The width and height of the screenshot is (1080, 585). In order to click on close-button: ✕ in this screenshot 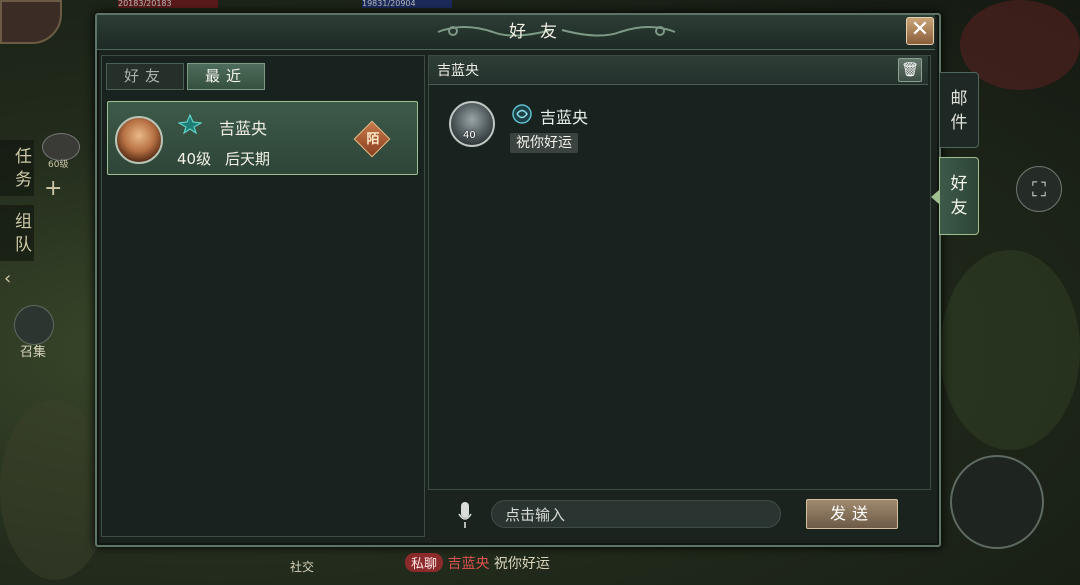, I will do `click(920, 31)`.